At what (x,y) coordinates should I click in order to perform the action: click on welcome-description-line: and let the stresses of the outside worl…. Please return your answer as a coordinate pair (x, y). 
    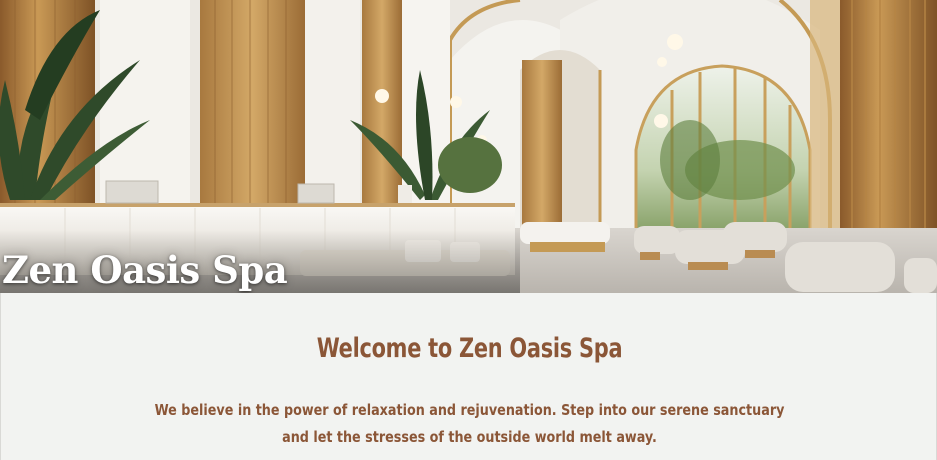
    Looking at the image, I should click on (469, 437).